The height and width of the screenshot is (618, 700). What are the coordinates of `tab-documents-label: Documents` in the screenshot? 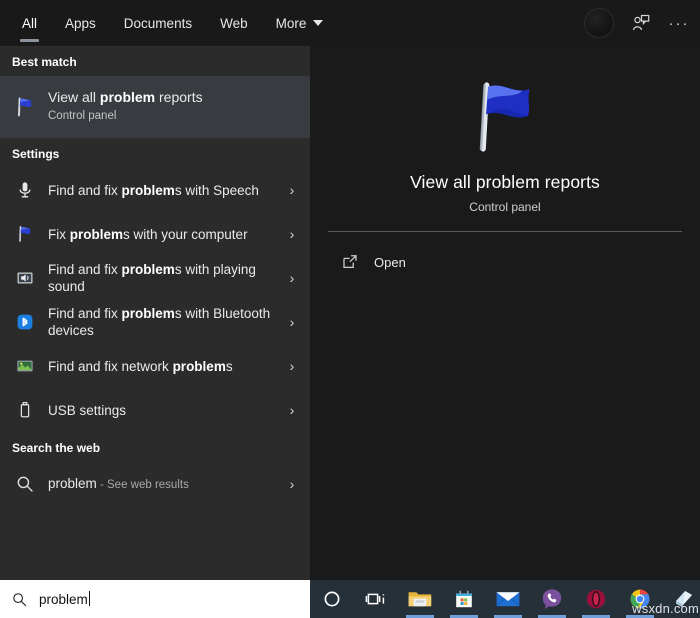 It's located at (158, 23).